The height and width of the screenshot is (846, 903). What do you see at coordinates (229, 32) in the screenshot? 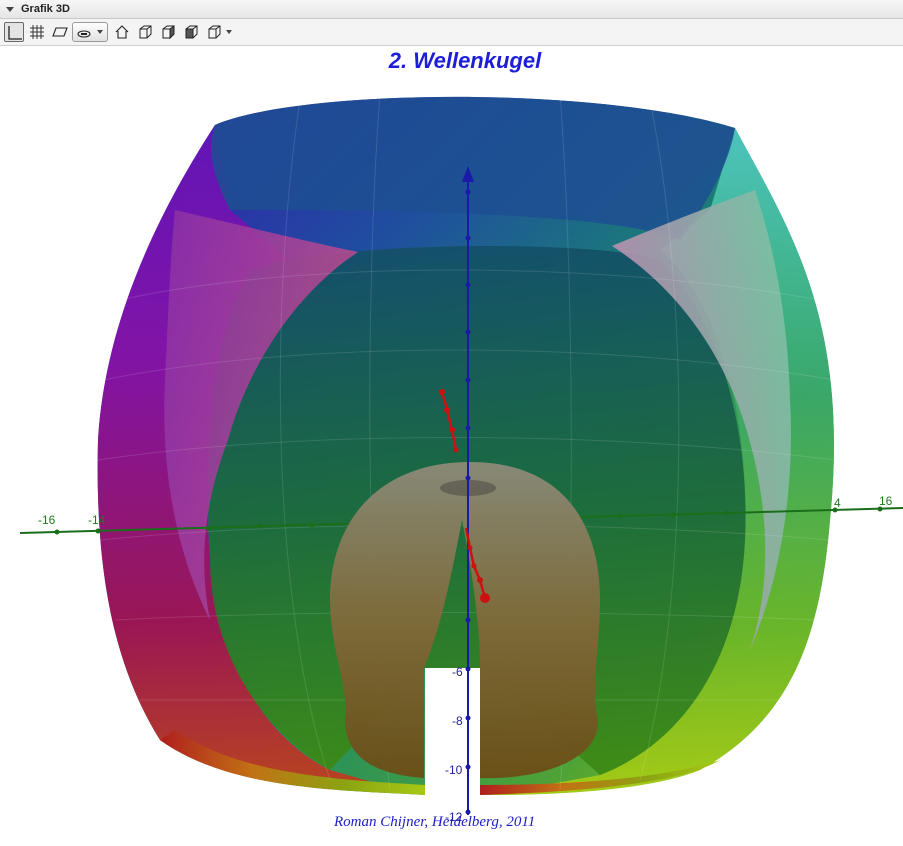
I see `projection-chevron-down-icon` at bounding box center [229, 32].